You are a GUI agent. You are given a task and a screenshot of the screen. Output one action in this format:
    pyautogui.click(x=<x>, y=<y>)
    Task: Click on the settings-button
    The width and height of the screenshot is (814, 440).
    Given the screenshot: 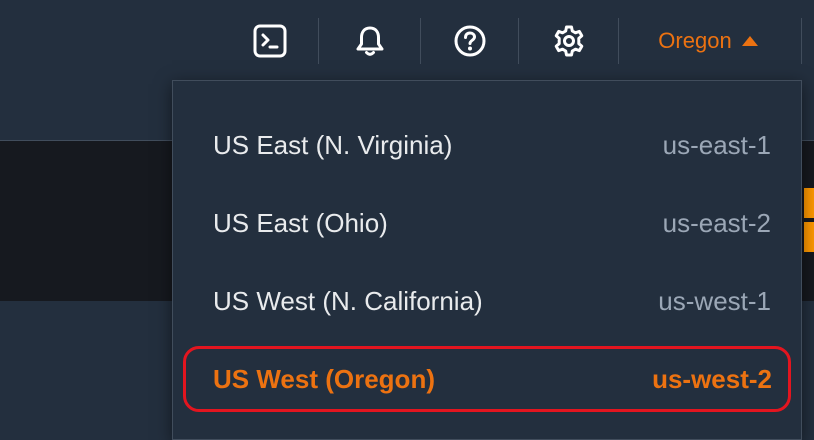 What is the action you would take?
    pyautogui.click(x=569, y=41)
    